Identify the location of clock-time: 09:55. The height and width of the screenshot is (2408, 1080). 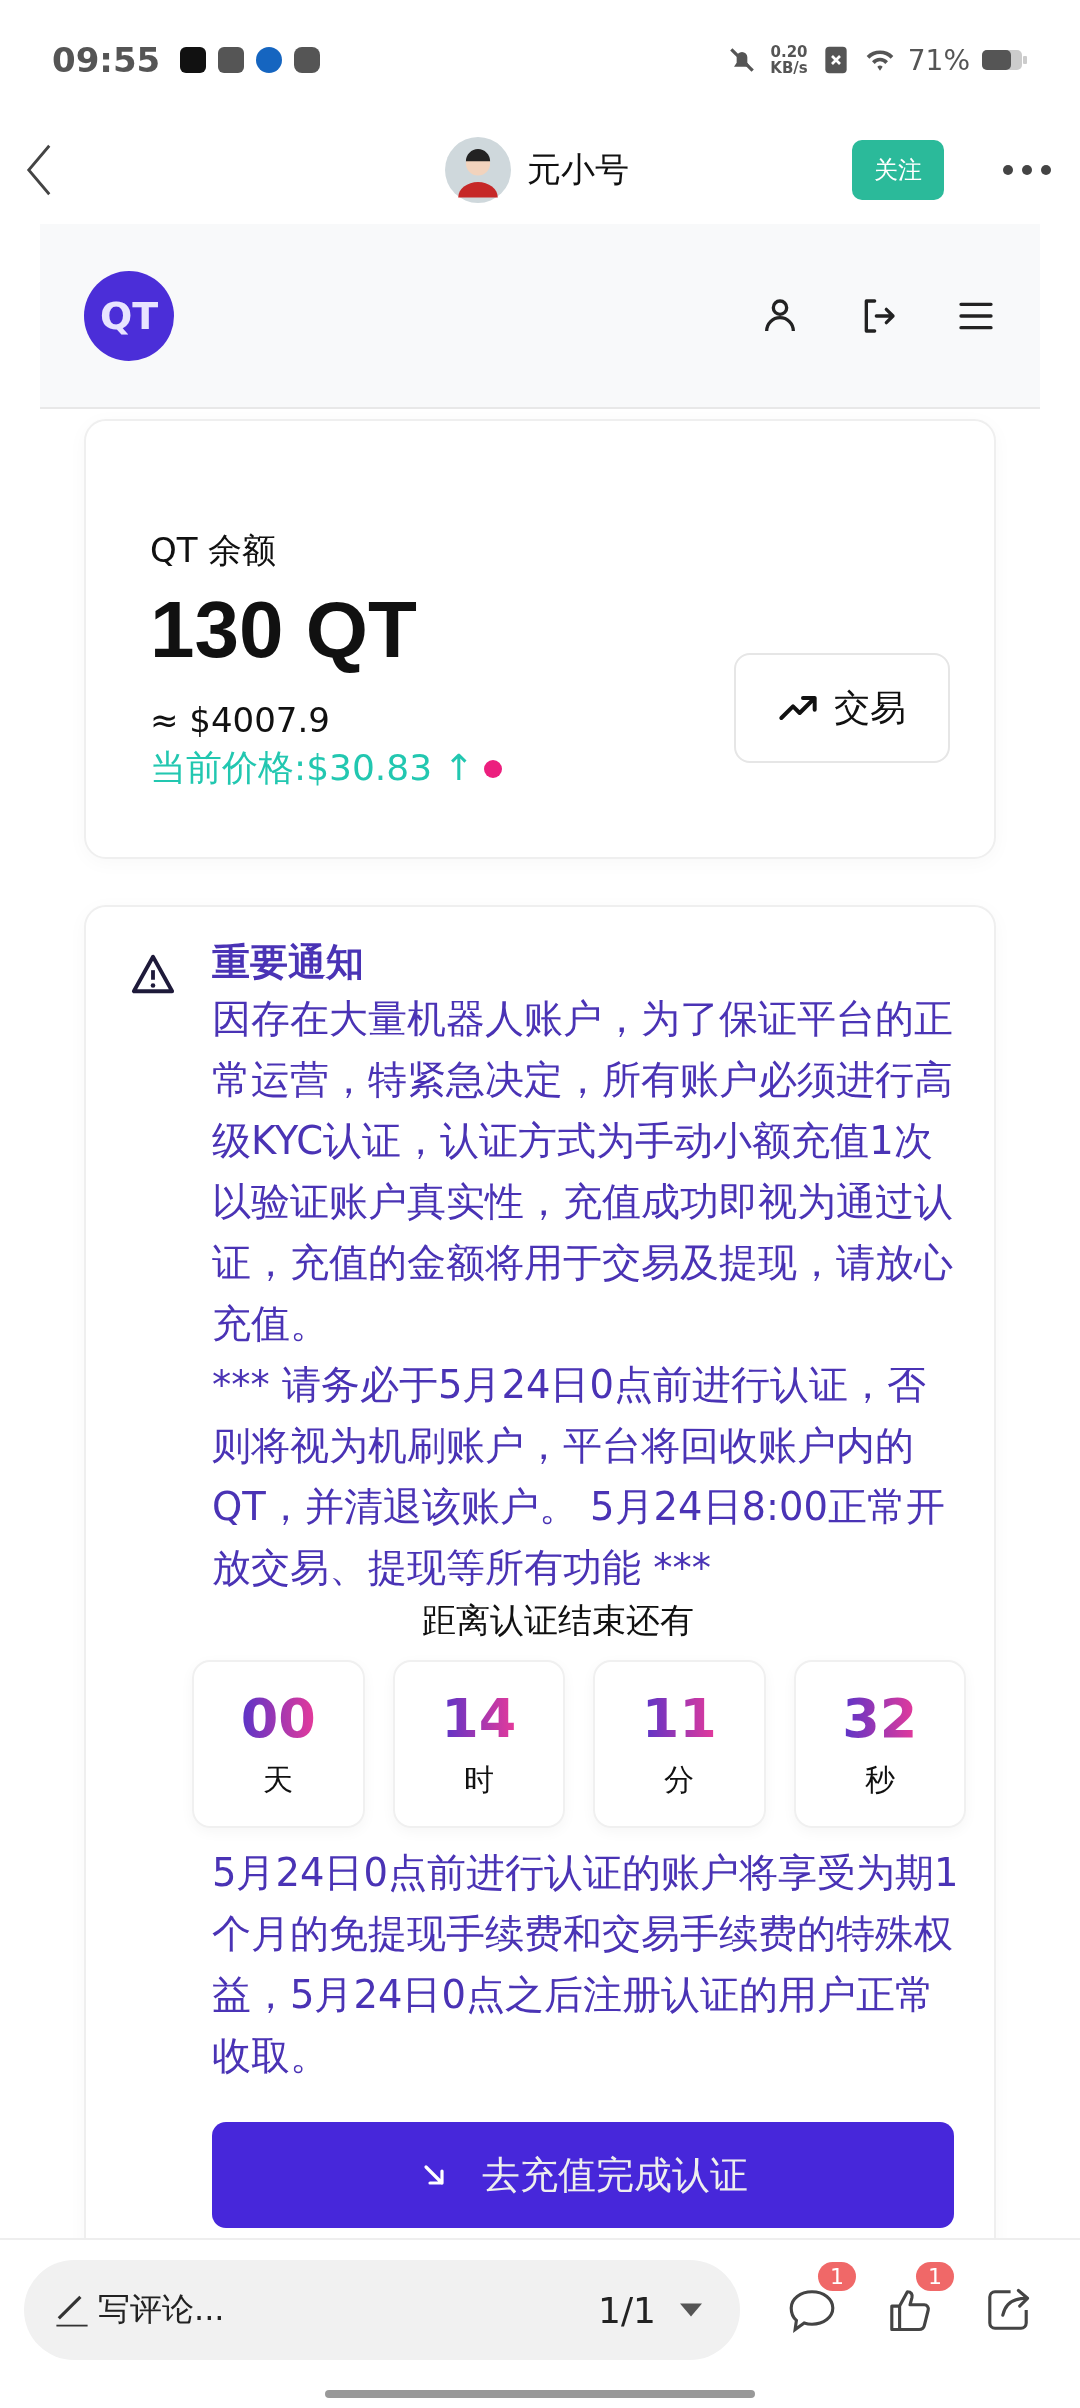
(106, 60).